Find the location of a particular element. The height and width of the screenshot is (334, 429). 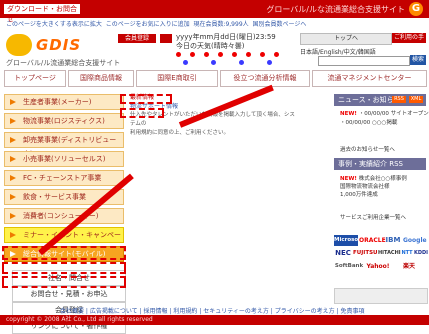

case-item-label: 1,000万件達成 is located at coordinates (359, 195).